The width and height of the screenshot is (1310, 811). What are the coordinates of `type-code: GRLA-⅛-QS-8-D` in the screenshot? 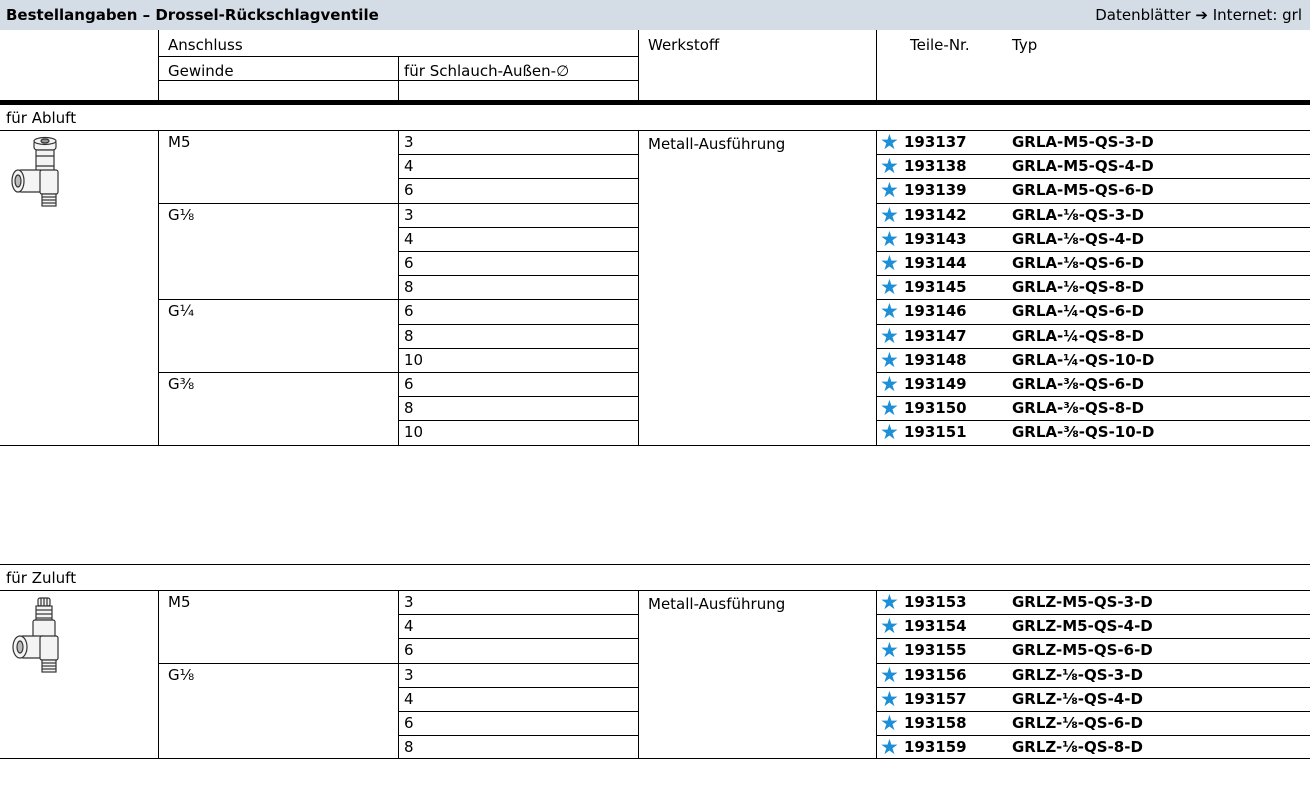 It's located at (1078, 287).